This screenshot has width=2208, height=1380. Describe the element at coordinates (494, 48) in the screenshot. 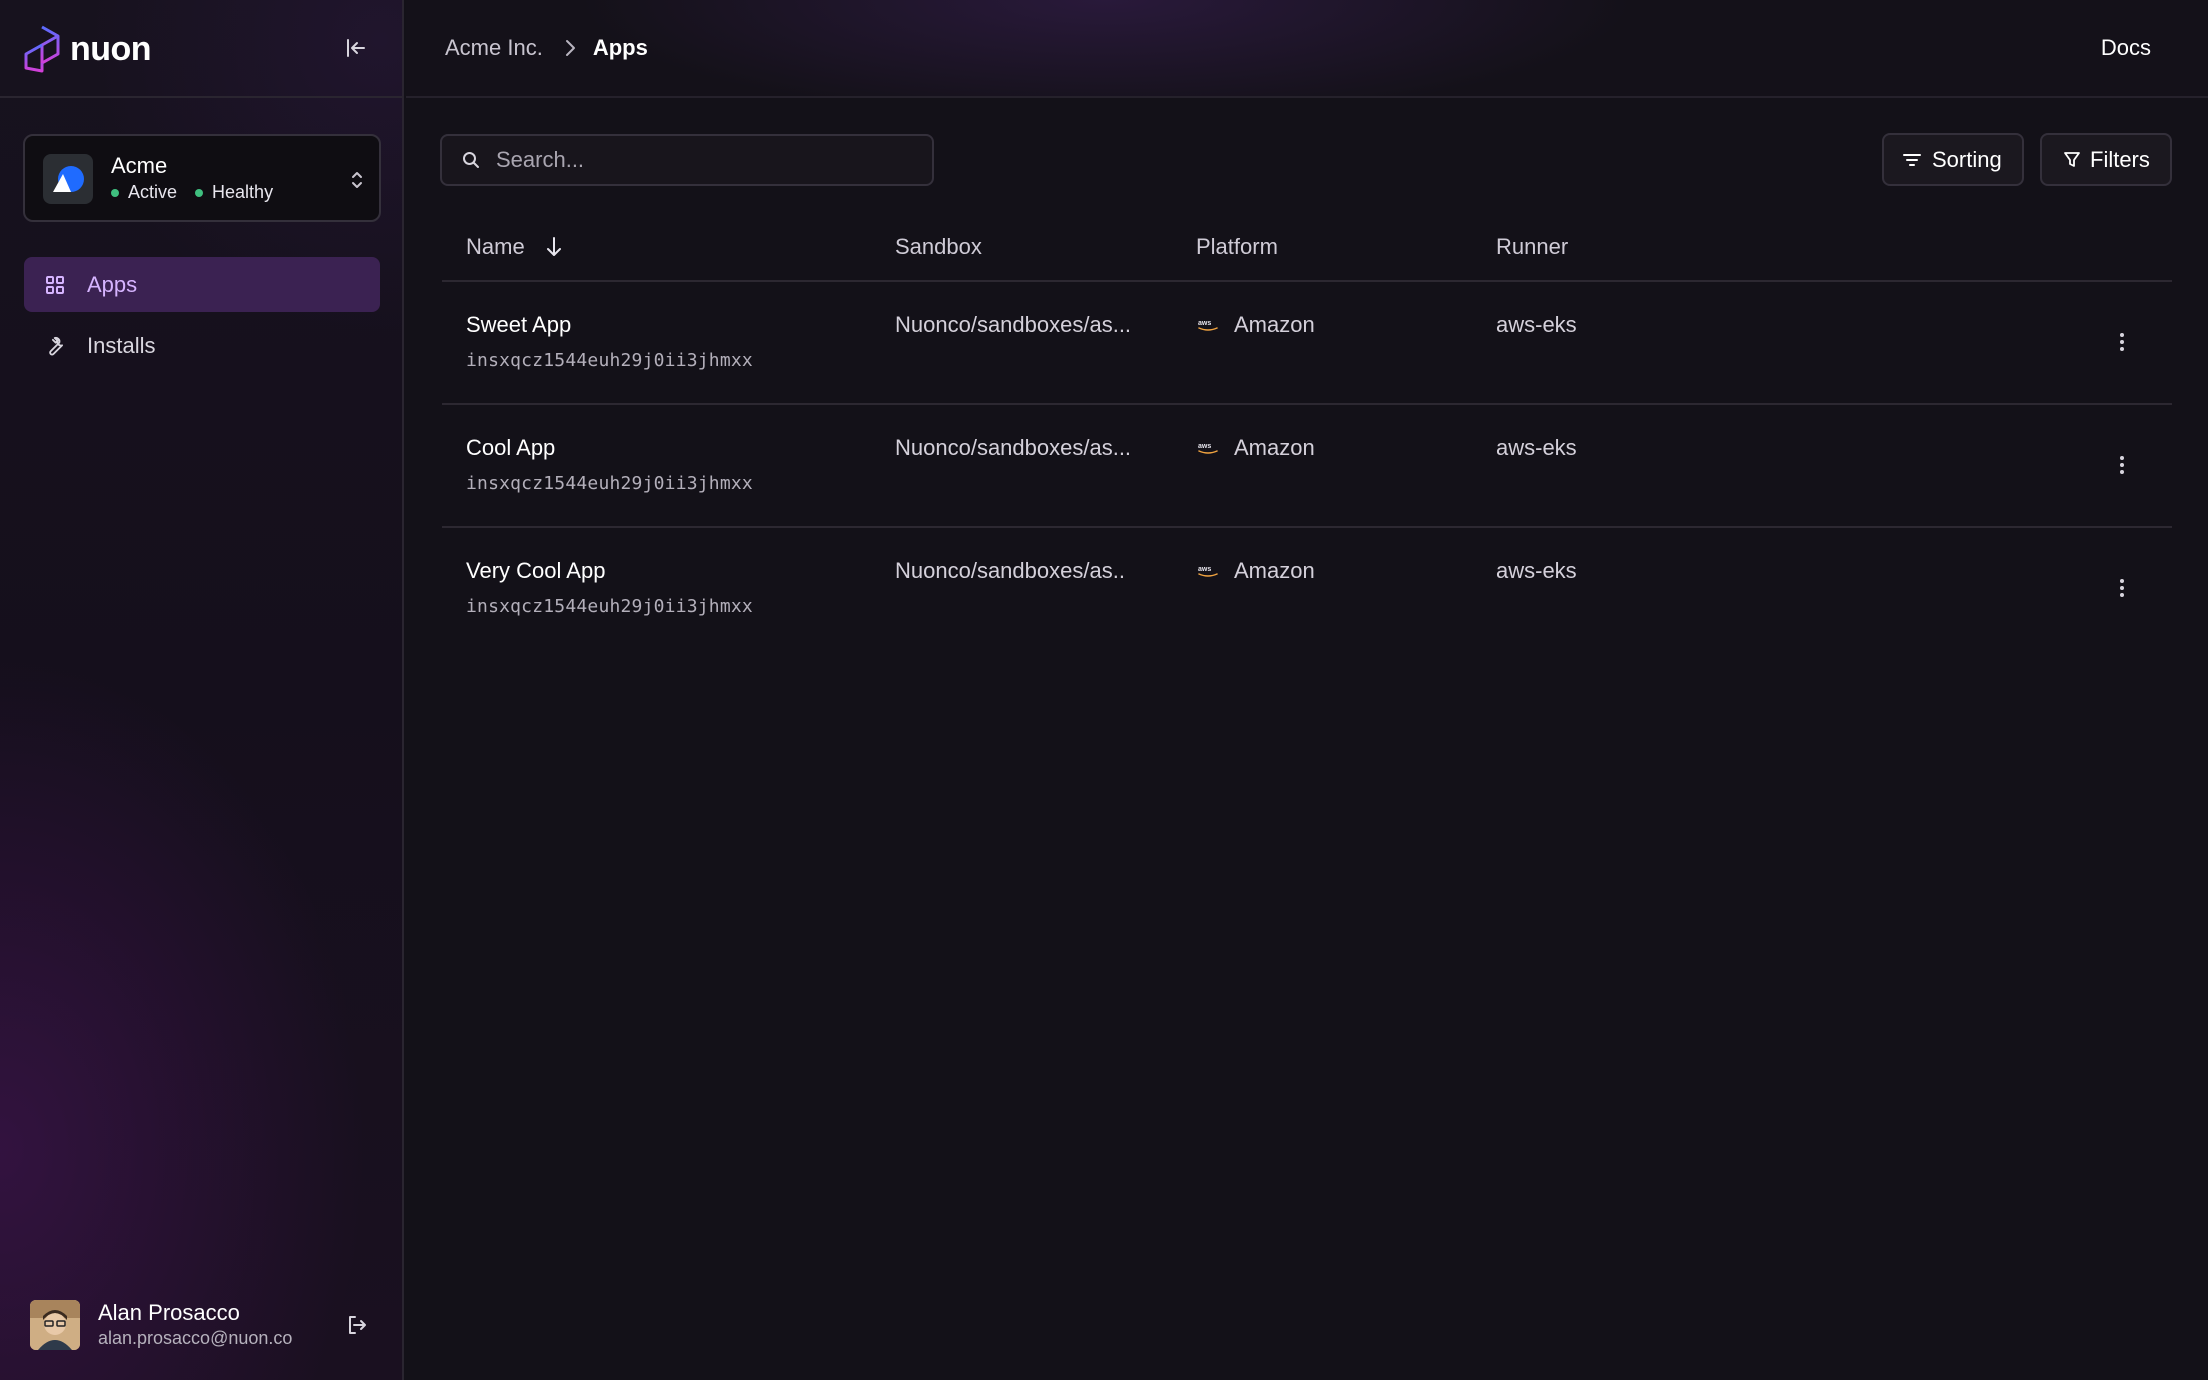

I see `breadcrumb-org: Acme Inc.` at that location.